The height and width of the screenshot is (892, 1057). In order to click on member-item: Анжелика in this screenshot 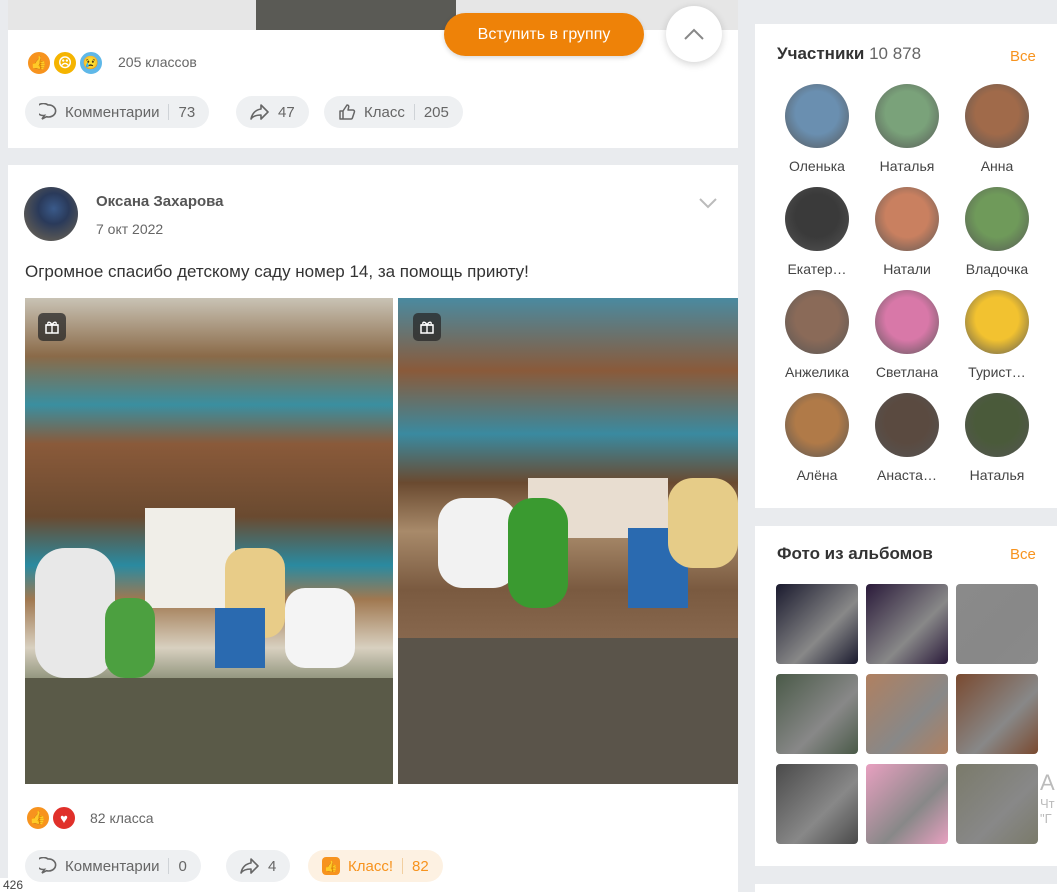, I will do `click(817, 335)`.